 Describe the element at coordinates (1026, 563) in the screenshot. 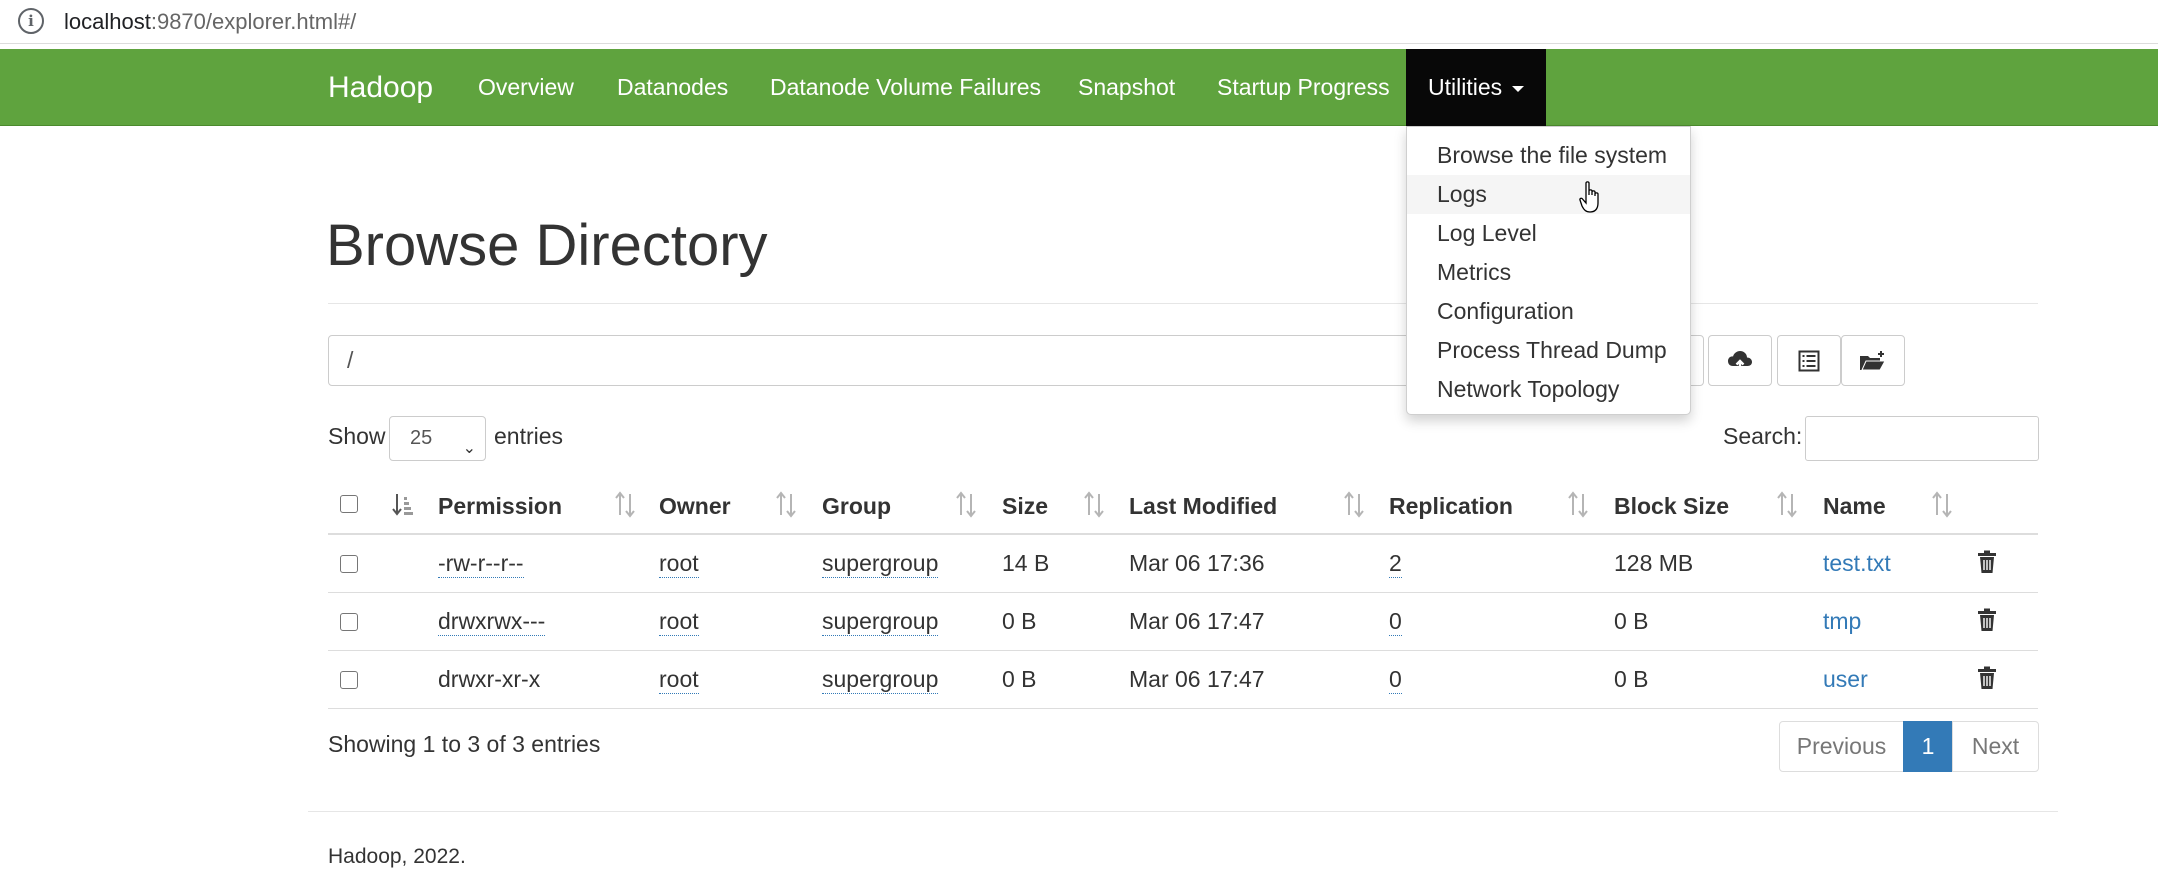

I see `cell-size: 14 B` at that location.